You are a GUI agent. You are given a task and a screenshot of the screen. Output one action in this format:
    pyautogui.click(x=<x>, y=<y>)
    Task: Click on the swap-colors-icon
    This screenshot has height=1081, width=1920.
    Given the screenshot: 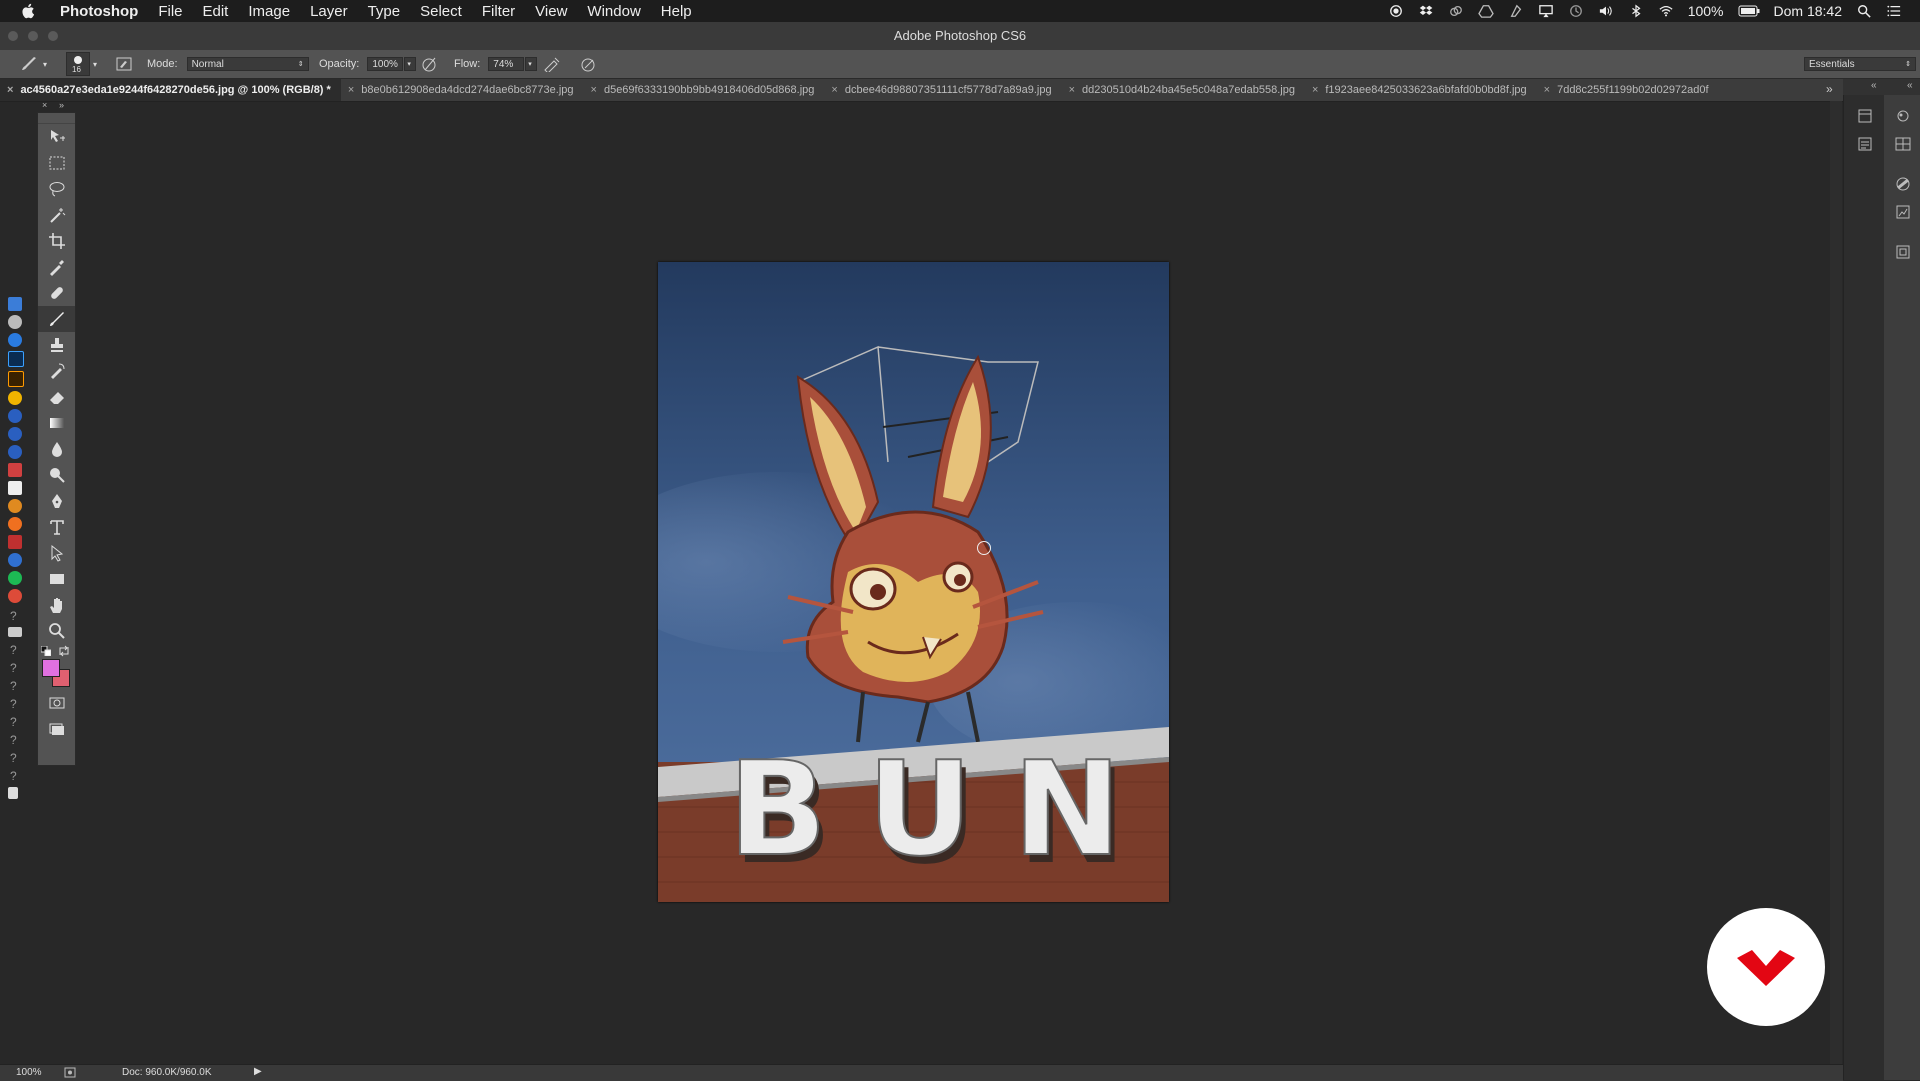 What is the action you would take?
    pyautogui.click(x=64, y=651)
    